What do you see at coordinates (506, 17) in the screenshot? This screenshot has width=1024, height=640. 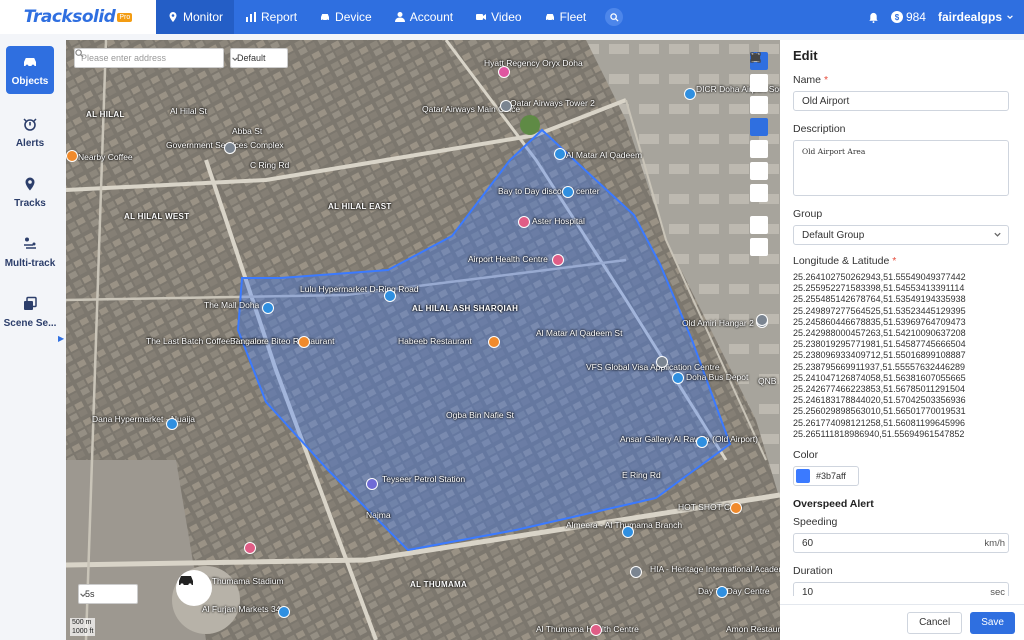 I see `nav-video-label: Video` at bounding box center [506, 17].